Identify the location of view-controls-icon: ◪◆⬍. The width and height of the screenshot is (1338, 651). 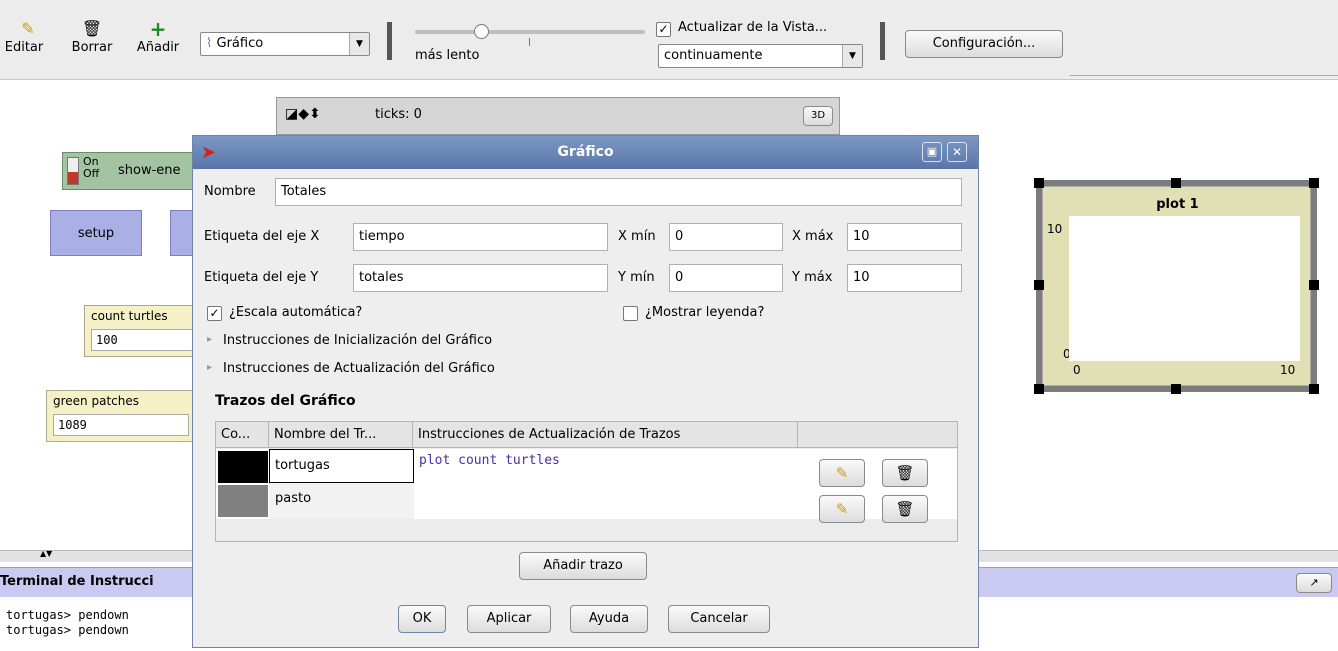
(303, 114).